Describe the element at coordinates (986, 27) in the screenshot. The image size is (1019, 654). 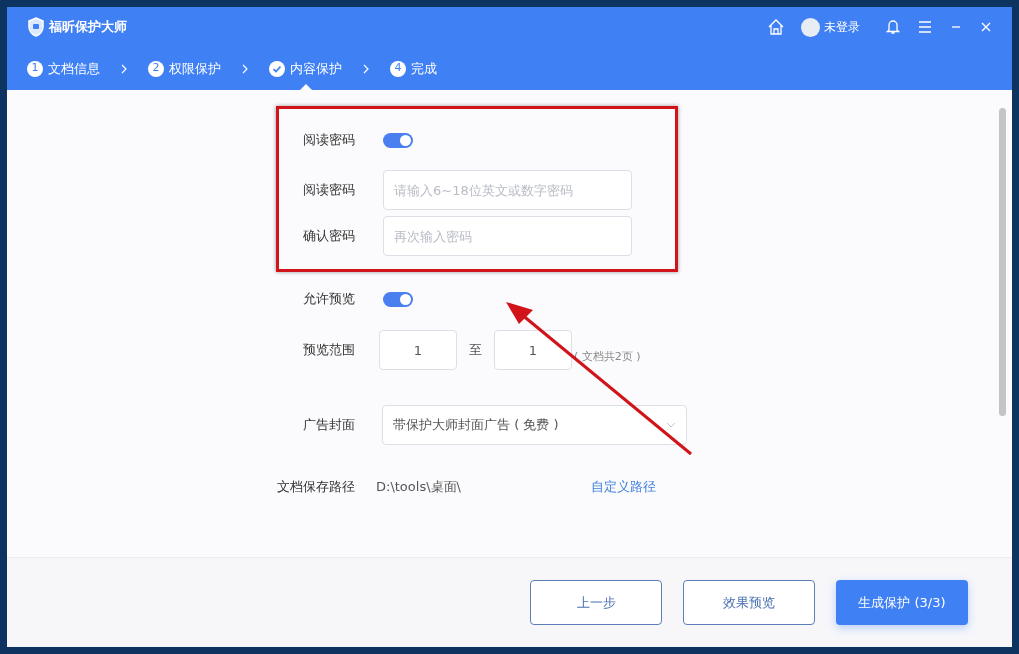
I see `close-icon` at that location.